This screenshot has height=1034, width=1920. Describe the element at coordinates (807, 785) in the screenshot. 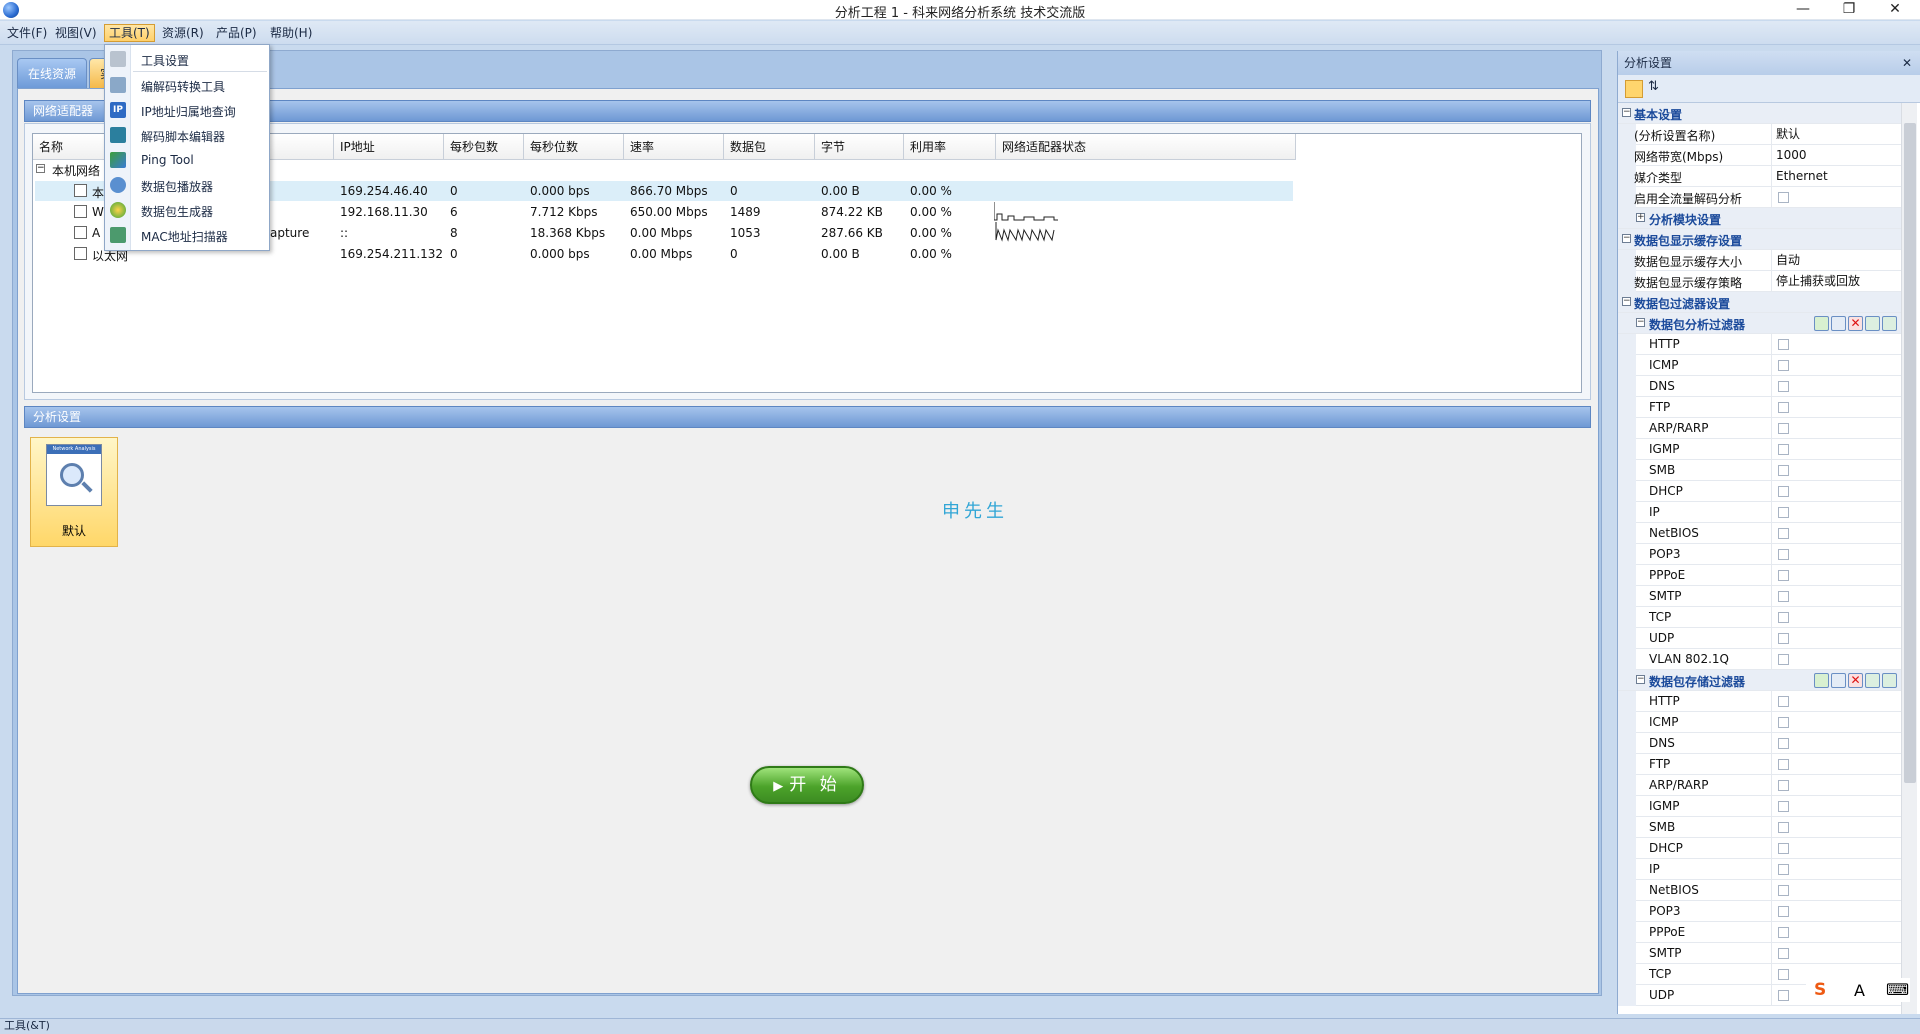

I see `start-button: ▶ 开 始` at that location.